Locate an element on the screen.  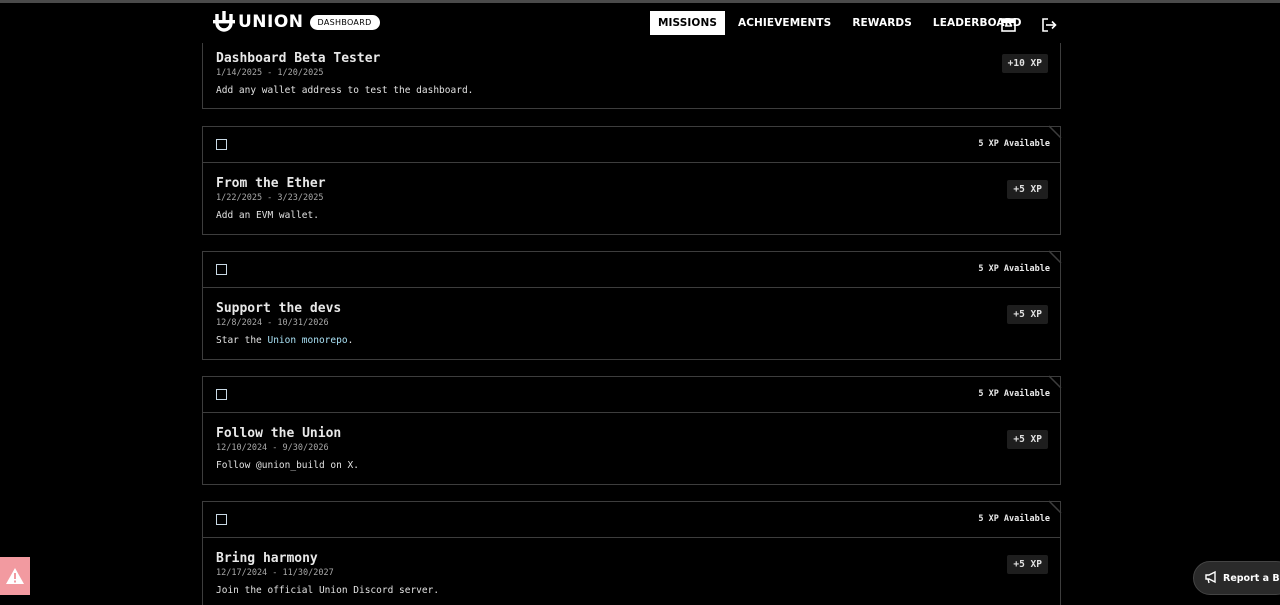
logo-text: UNION is located at coordinates (271, 22).